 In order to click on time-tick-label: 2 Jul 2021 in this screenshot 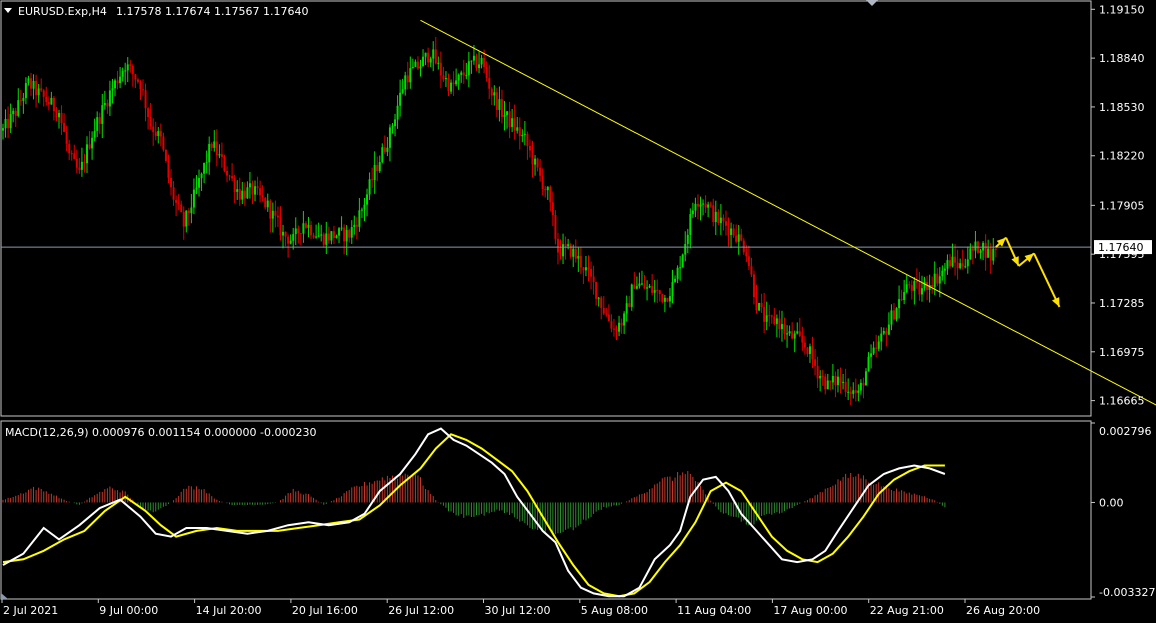, I will do `click(30, 610)`.